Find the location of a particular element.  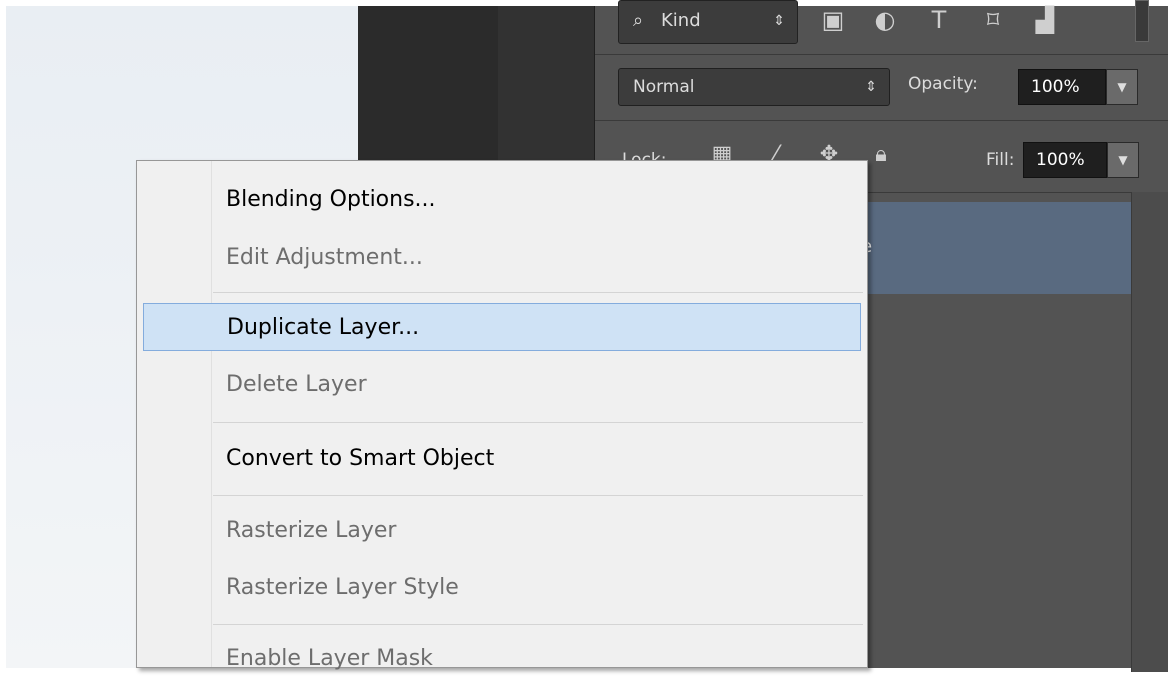

menu-item-rasterize-layer: Rasterize Layer is located at coordinates (502, 531).